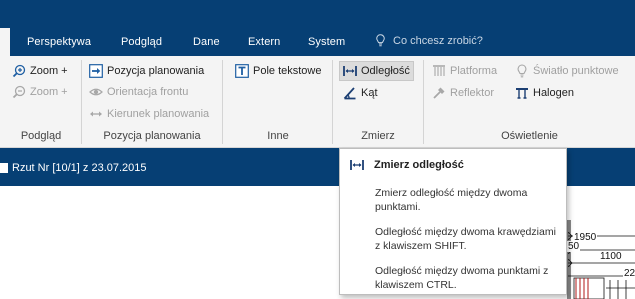 The width and height of the screenshot is (635, 299). Describe the element at coordinates (576, 71) in the screenshot. I see `swiatlo-punktowe-label: Światło punktowe` at that location.